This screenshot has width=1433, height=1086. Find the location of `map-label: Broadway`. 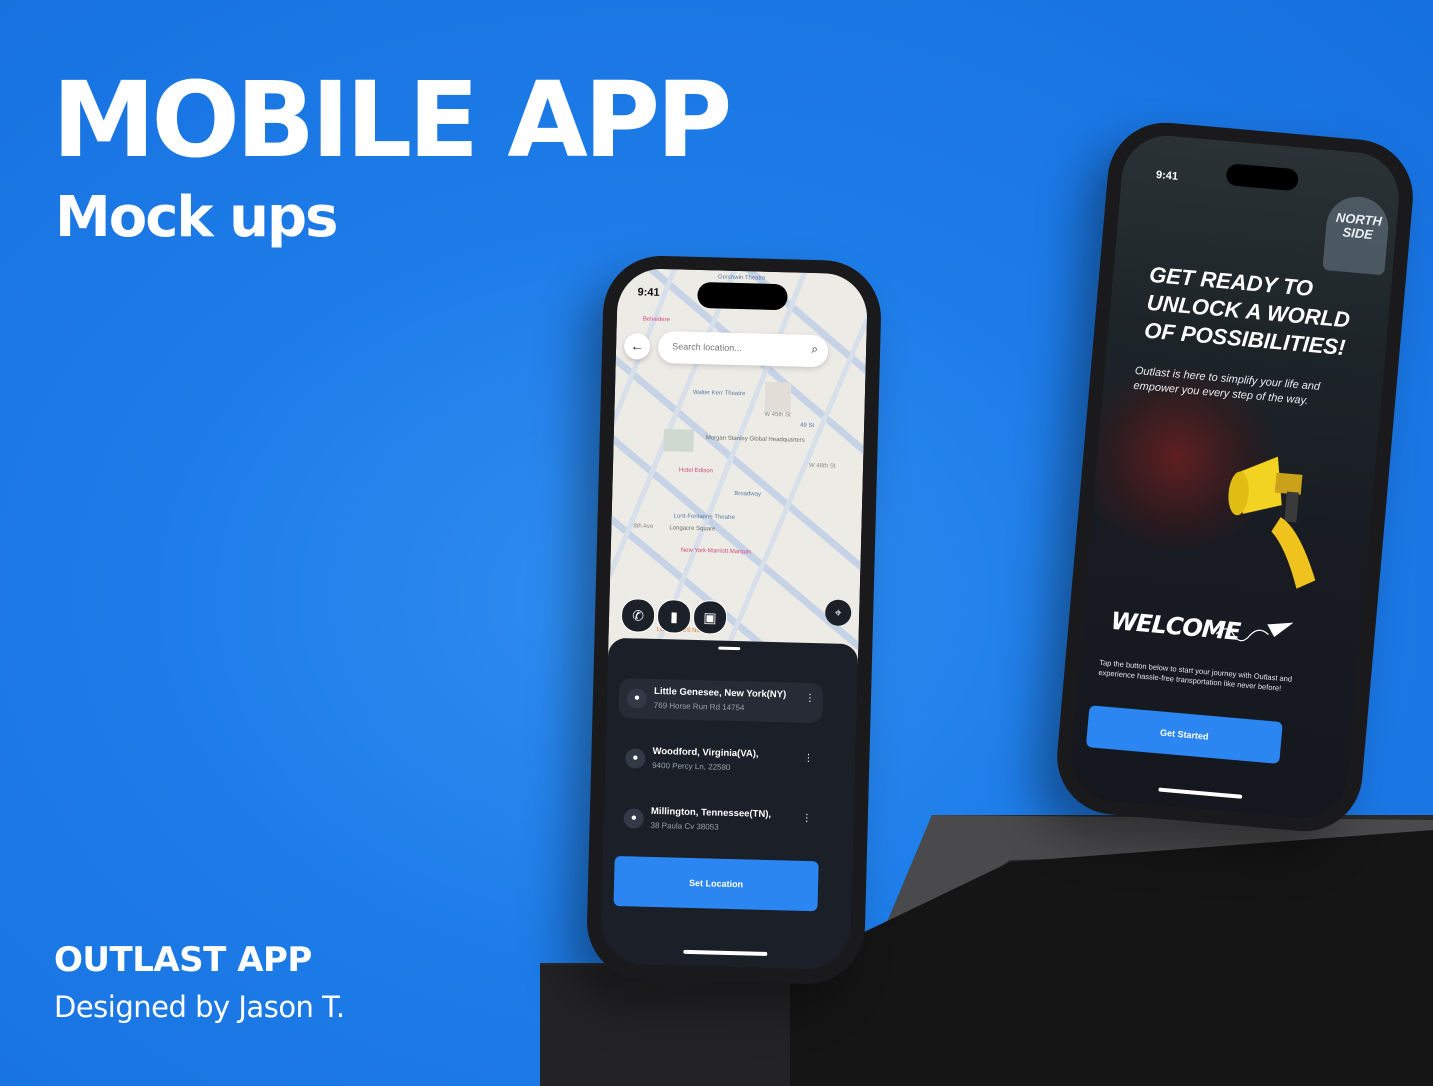

map-label: Broadway is located at coordinates (748, 494).